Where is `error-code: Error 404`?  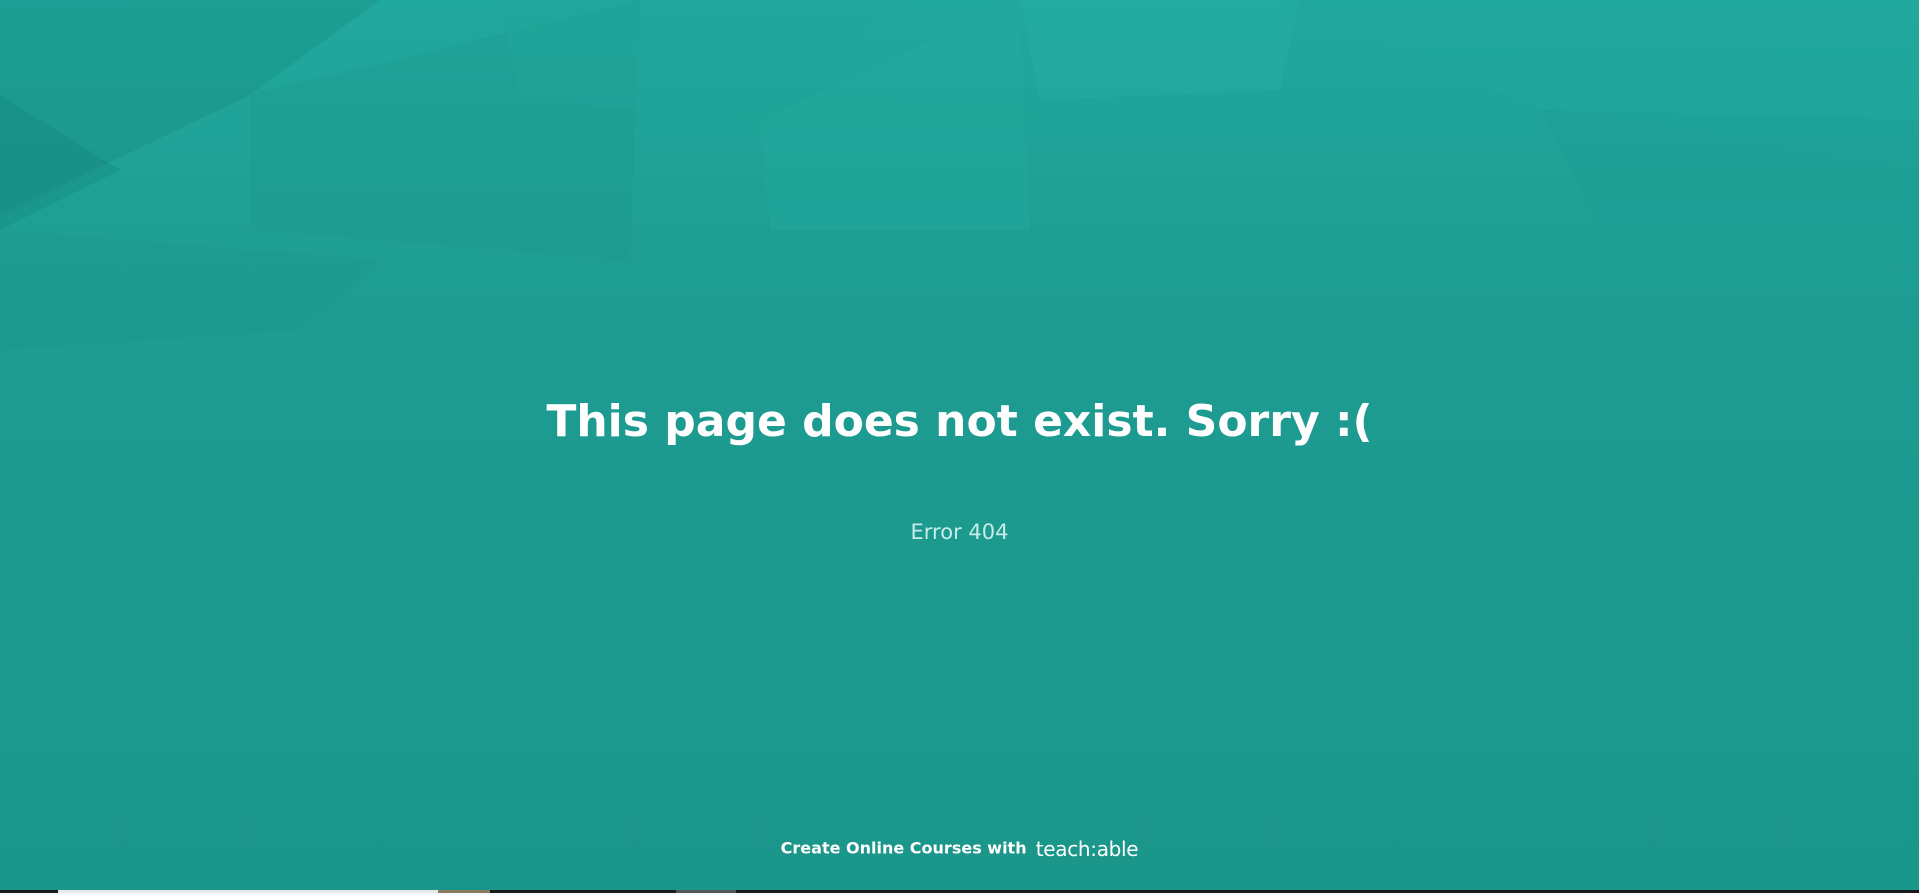 error-code: Error 404 is located at coordinates (959, 532).